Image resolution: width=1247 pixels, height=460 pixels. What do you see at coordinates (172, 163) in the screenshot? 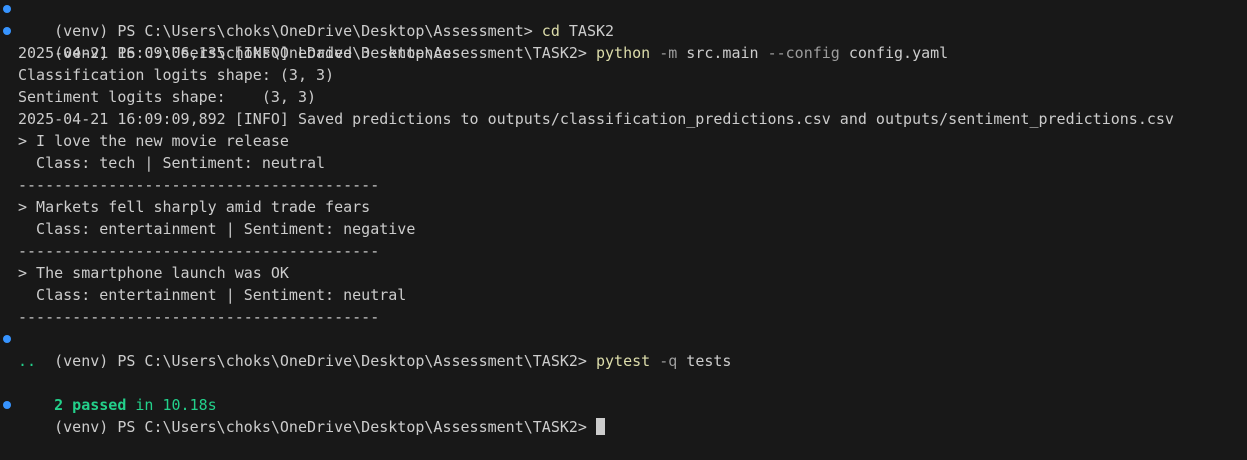
I see `result-detail: Class: tech | Sentiment: neutral` at bounding box center [172, 163].